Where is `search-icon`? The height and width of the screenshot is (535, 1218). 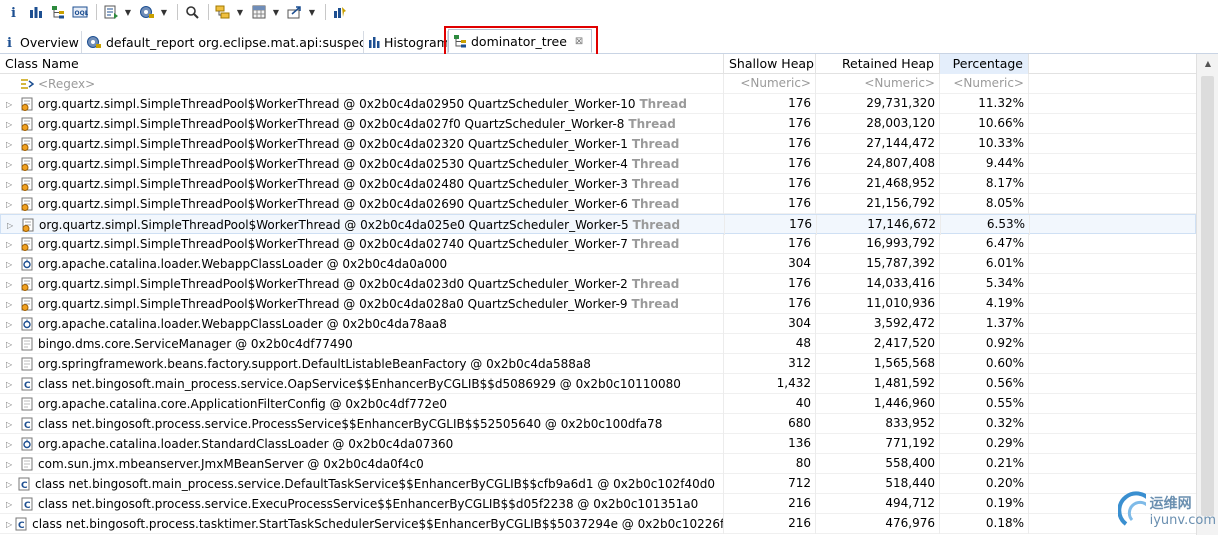
search-icon is located at coordinates (192, 12).